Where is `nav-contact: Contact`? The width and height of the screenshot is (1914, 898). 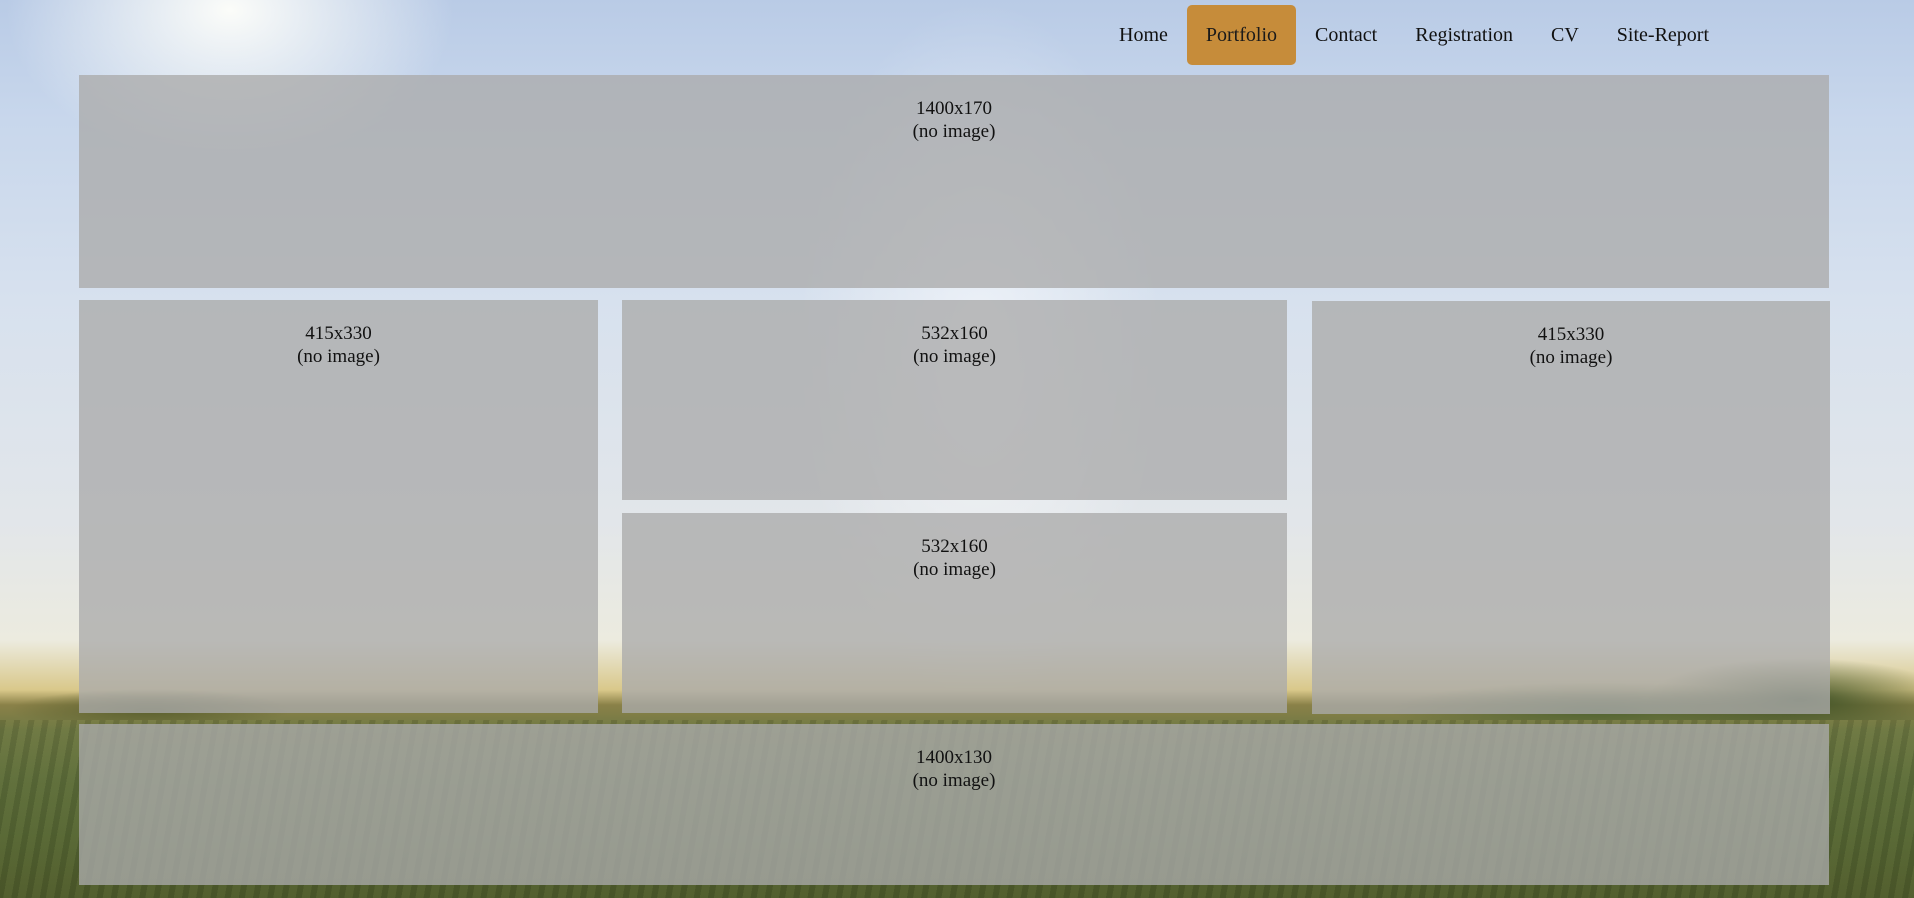
nav-contact: Contact is located at coordinates (1346, 35).